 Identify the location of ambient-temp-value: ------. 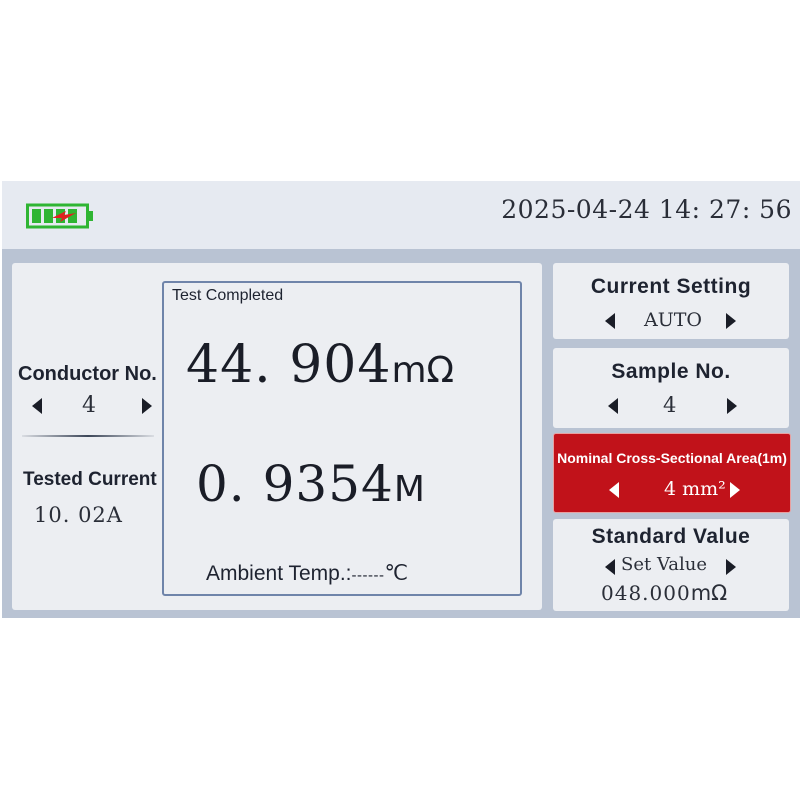
(368, 575).